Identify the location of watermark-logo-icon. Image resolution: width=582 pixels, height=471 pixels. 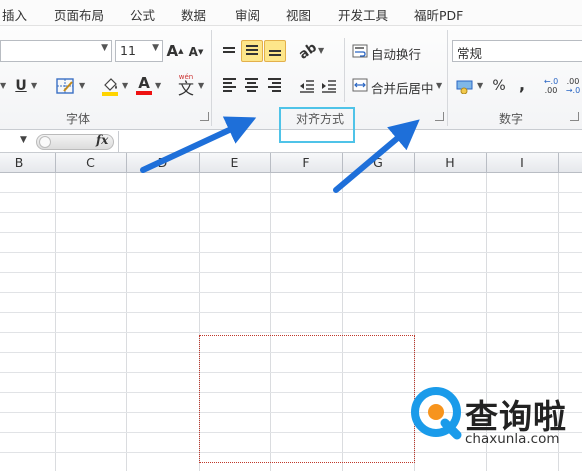
(436, 413).